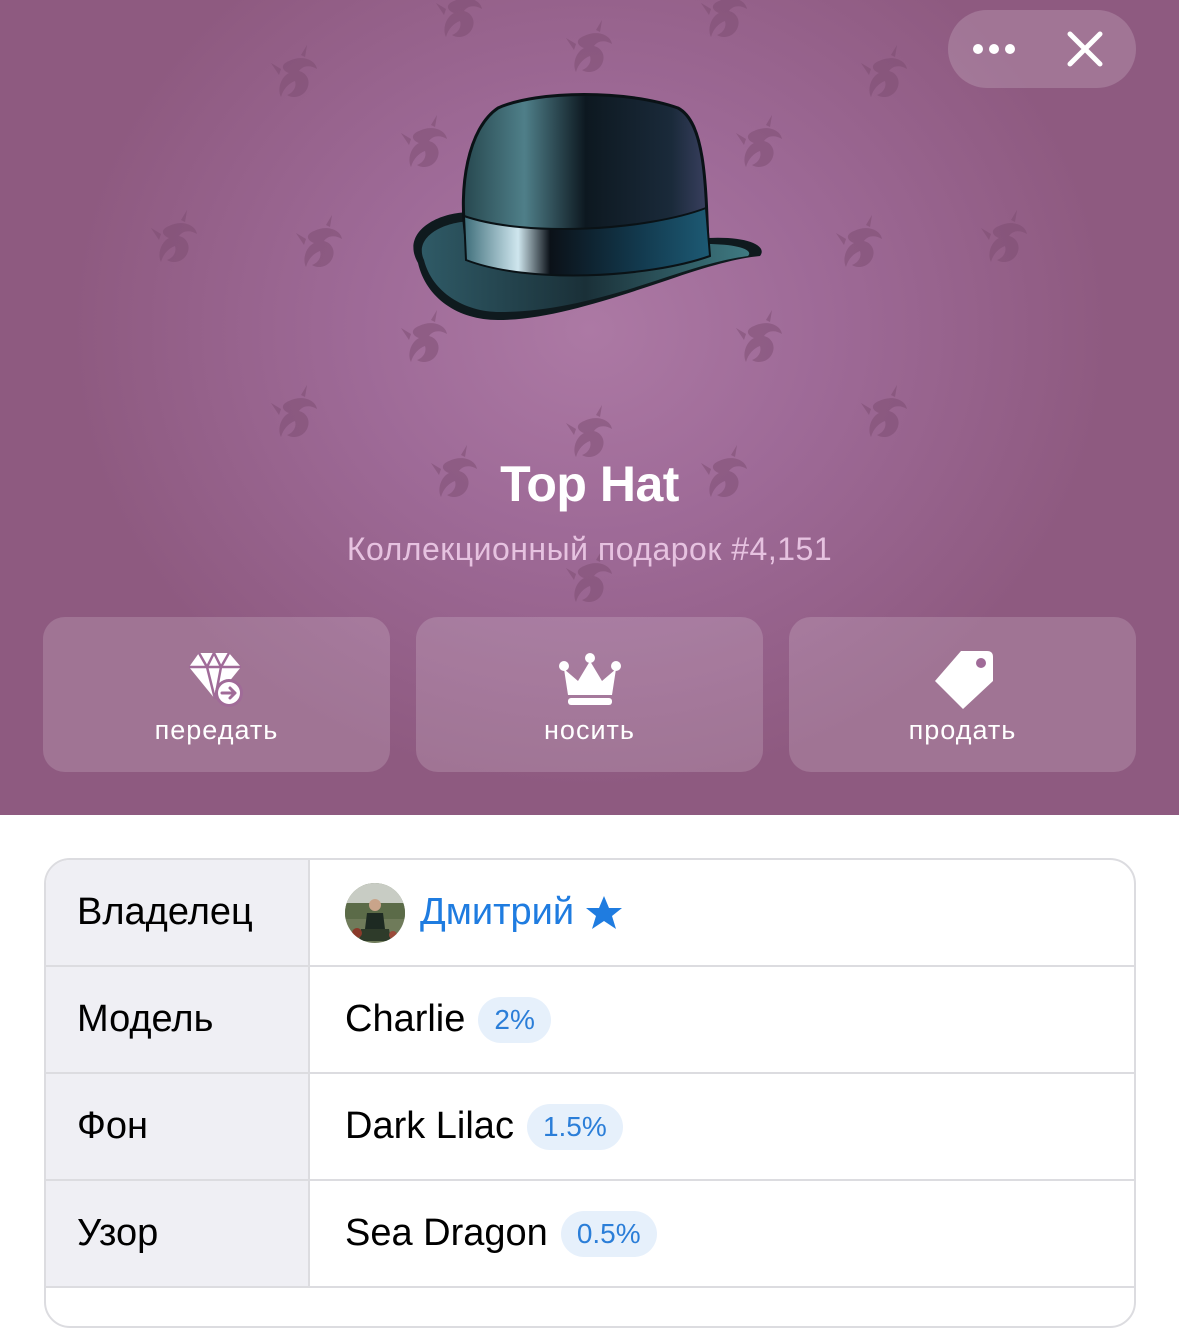 The width and height of the screenshot is (1179, 1328). I want to click on star-icon, so click(604, 912).